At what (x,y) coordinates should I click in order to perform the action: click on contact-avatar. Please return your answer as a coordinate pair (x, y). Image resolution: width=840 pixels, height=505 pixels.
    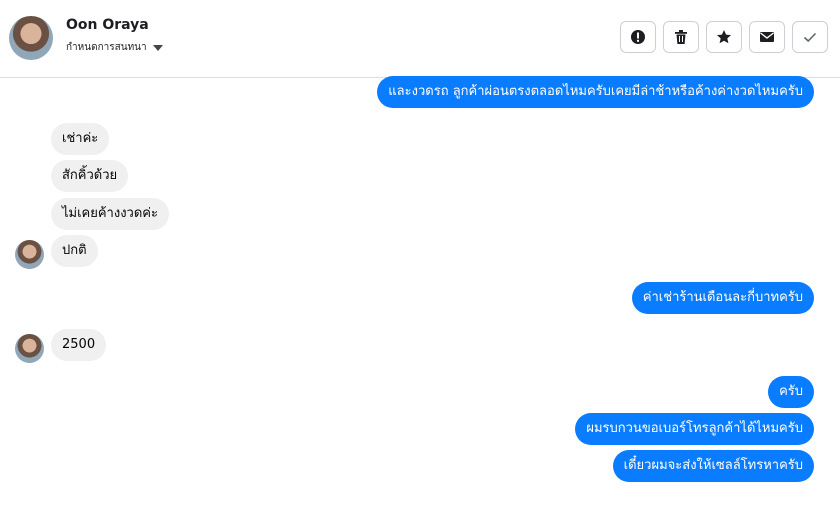
    Looking at the image, I should click on (31, 38).